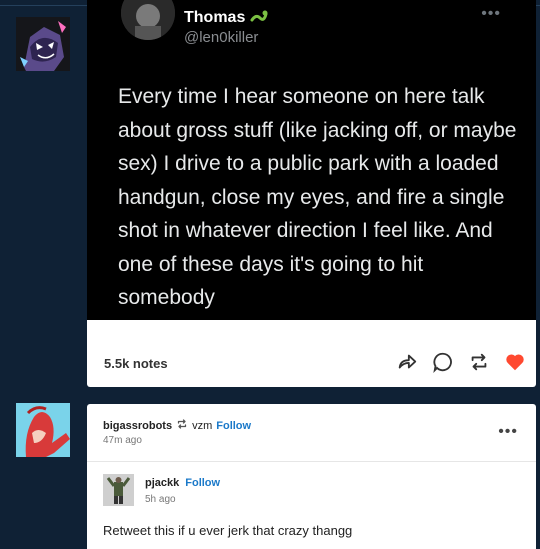  Describe the element at coordinates (160, 499) in the screenshot. I see `original-post-time: 5h ago` at that location.